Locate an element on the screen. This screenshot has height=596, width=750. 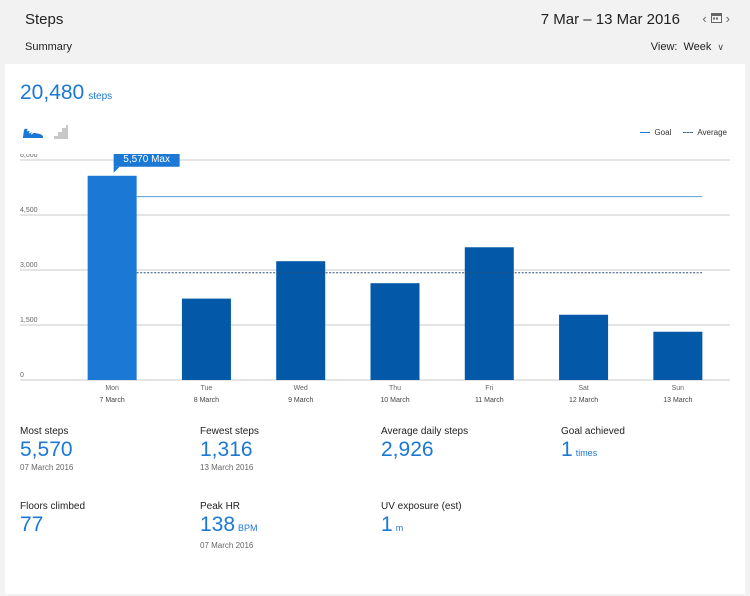
x-tick-date: 9 March is located at coordinates (300, 400).